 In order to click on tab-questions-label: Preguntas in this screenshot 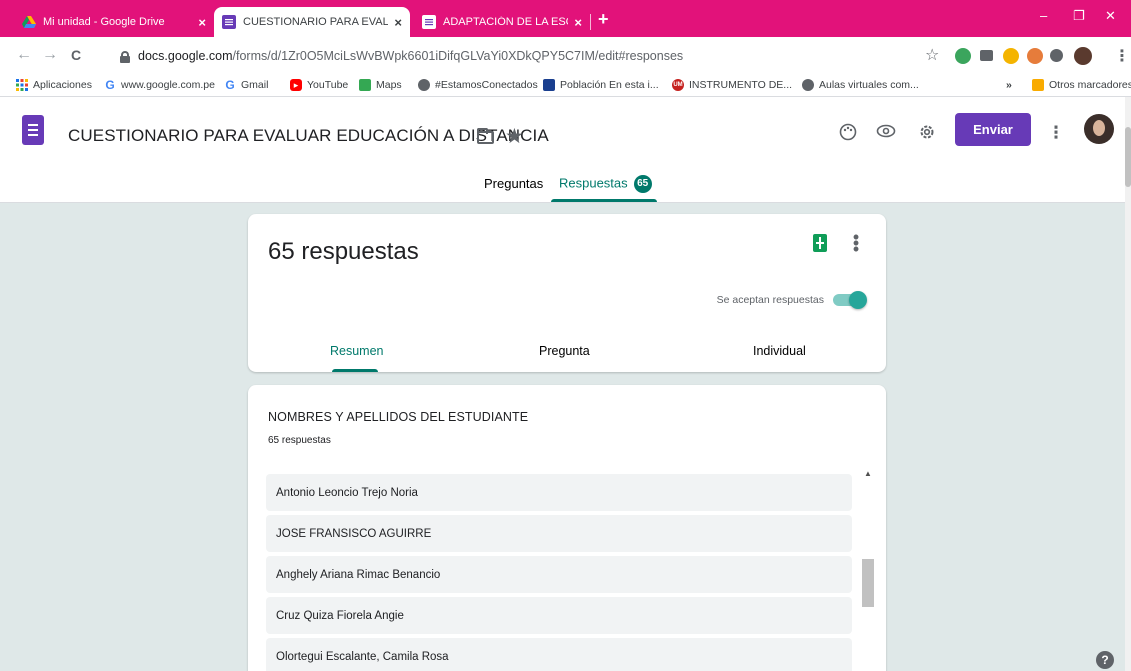, I will do `click(514, 183)`.